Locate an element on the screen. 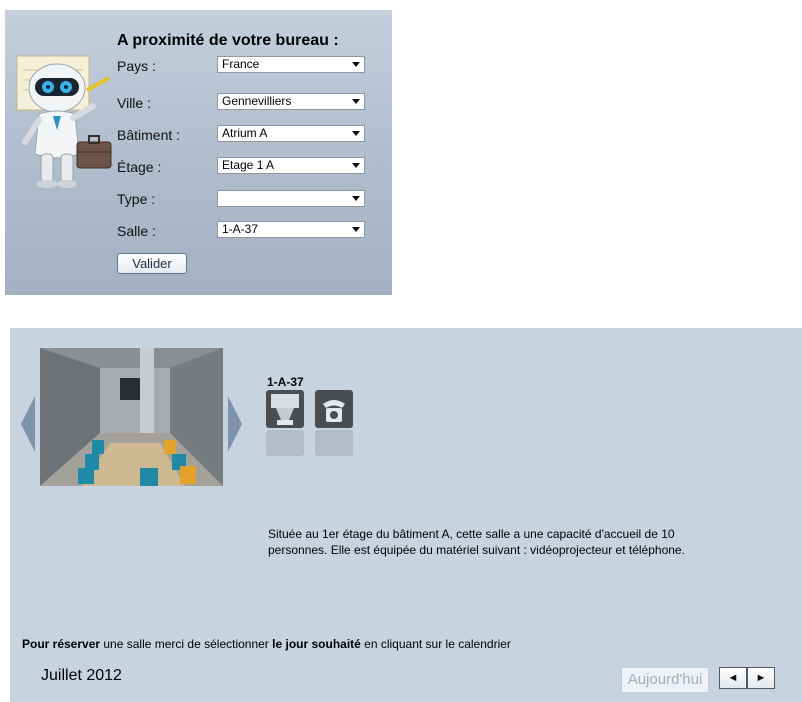  next-photo-arrow-icon is located at coordinates (235, 424).